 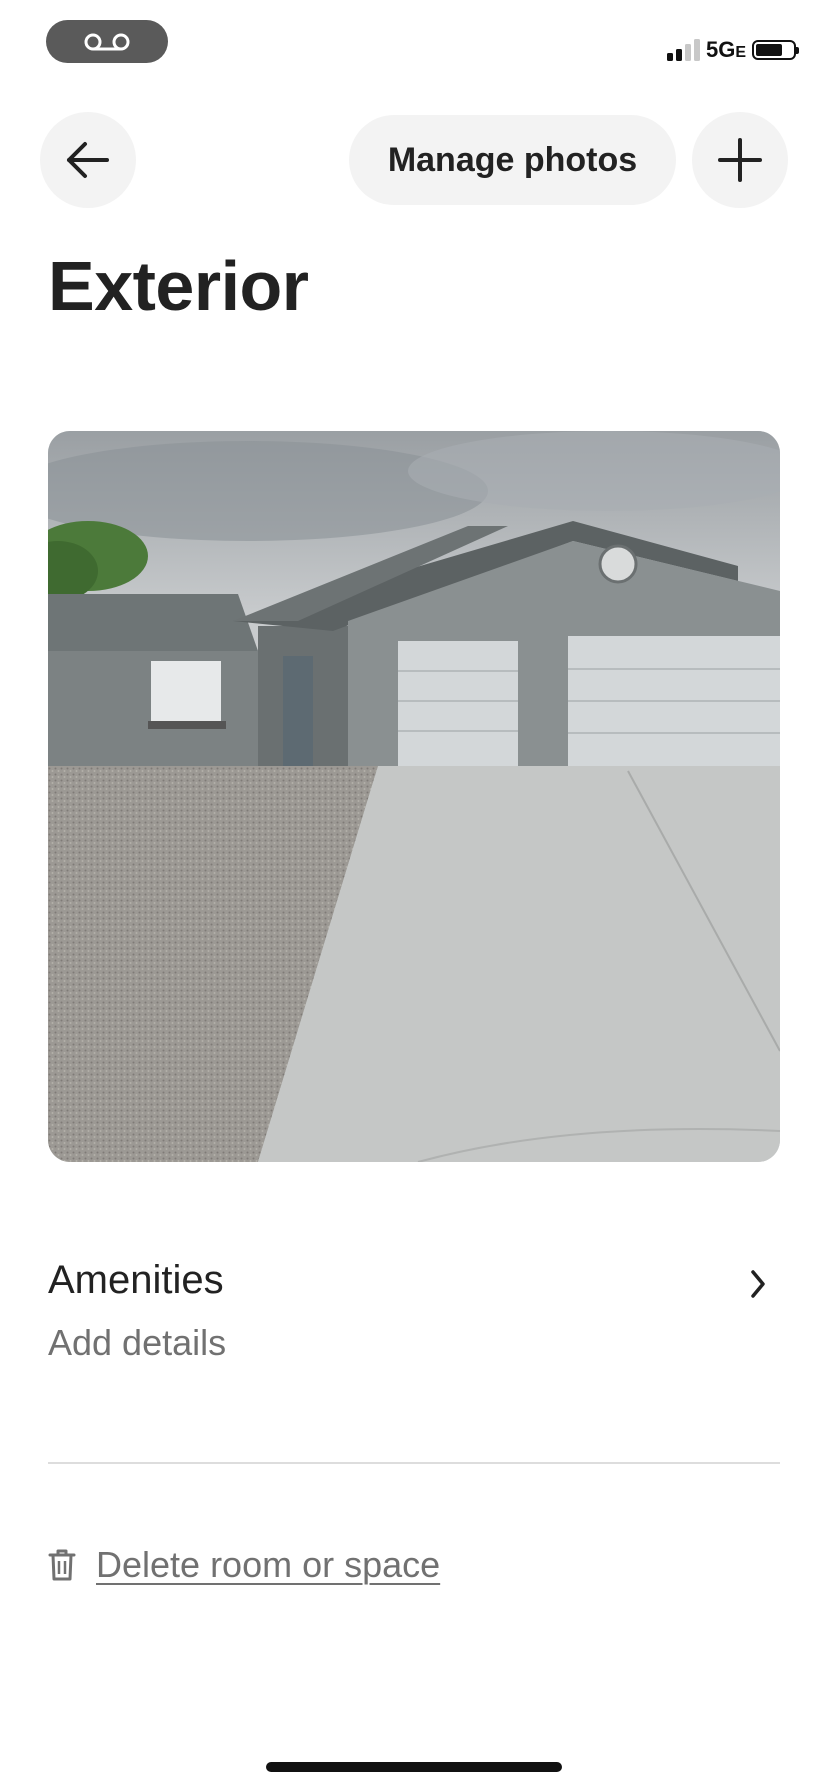 I want to click on status-bar-right: 5GE, so click(x=732, y=50).